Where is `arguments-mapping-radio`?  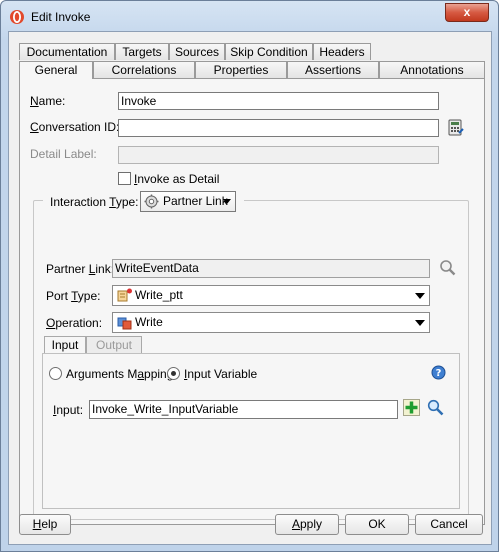 arguments-mapping-radio is located at coordinates (55, 373).